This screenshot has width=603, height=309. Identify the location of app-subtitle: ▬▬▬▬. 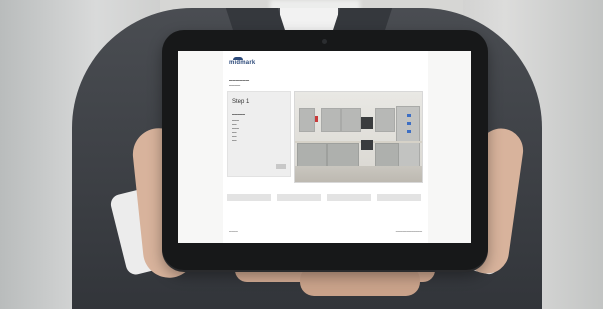
(235, 85).